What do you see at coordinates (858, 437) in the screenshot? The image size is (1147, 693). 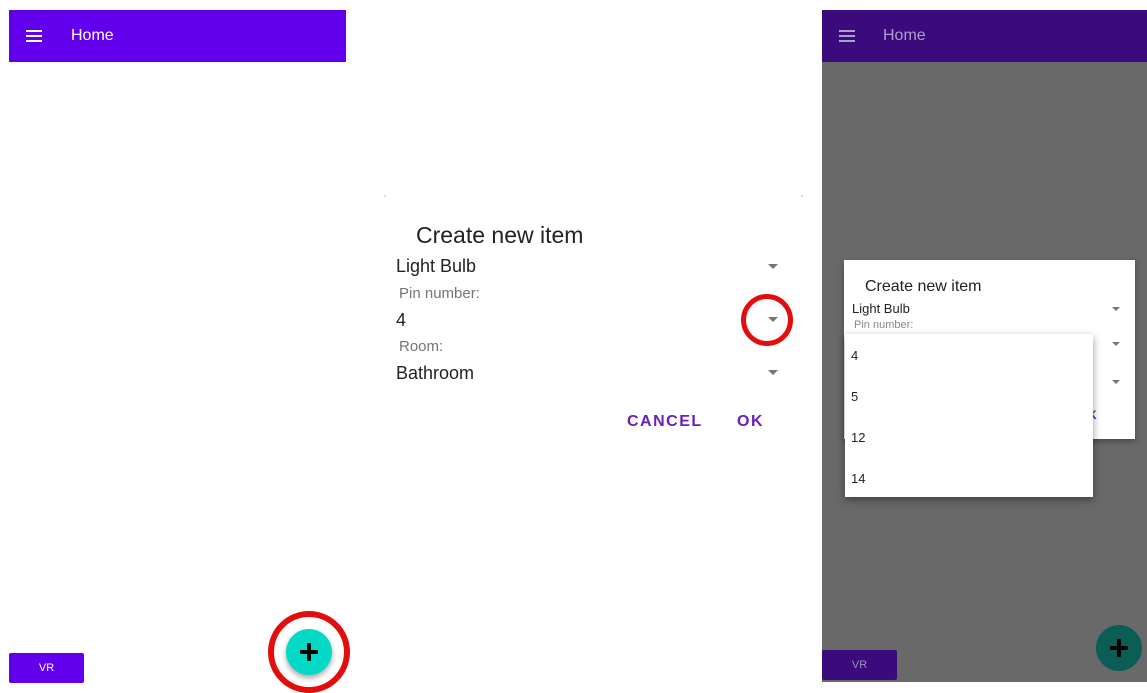 I see `pin-option: 12` at bounding box center [858, 437].